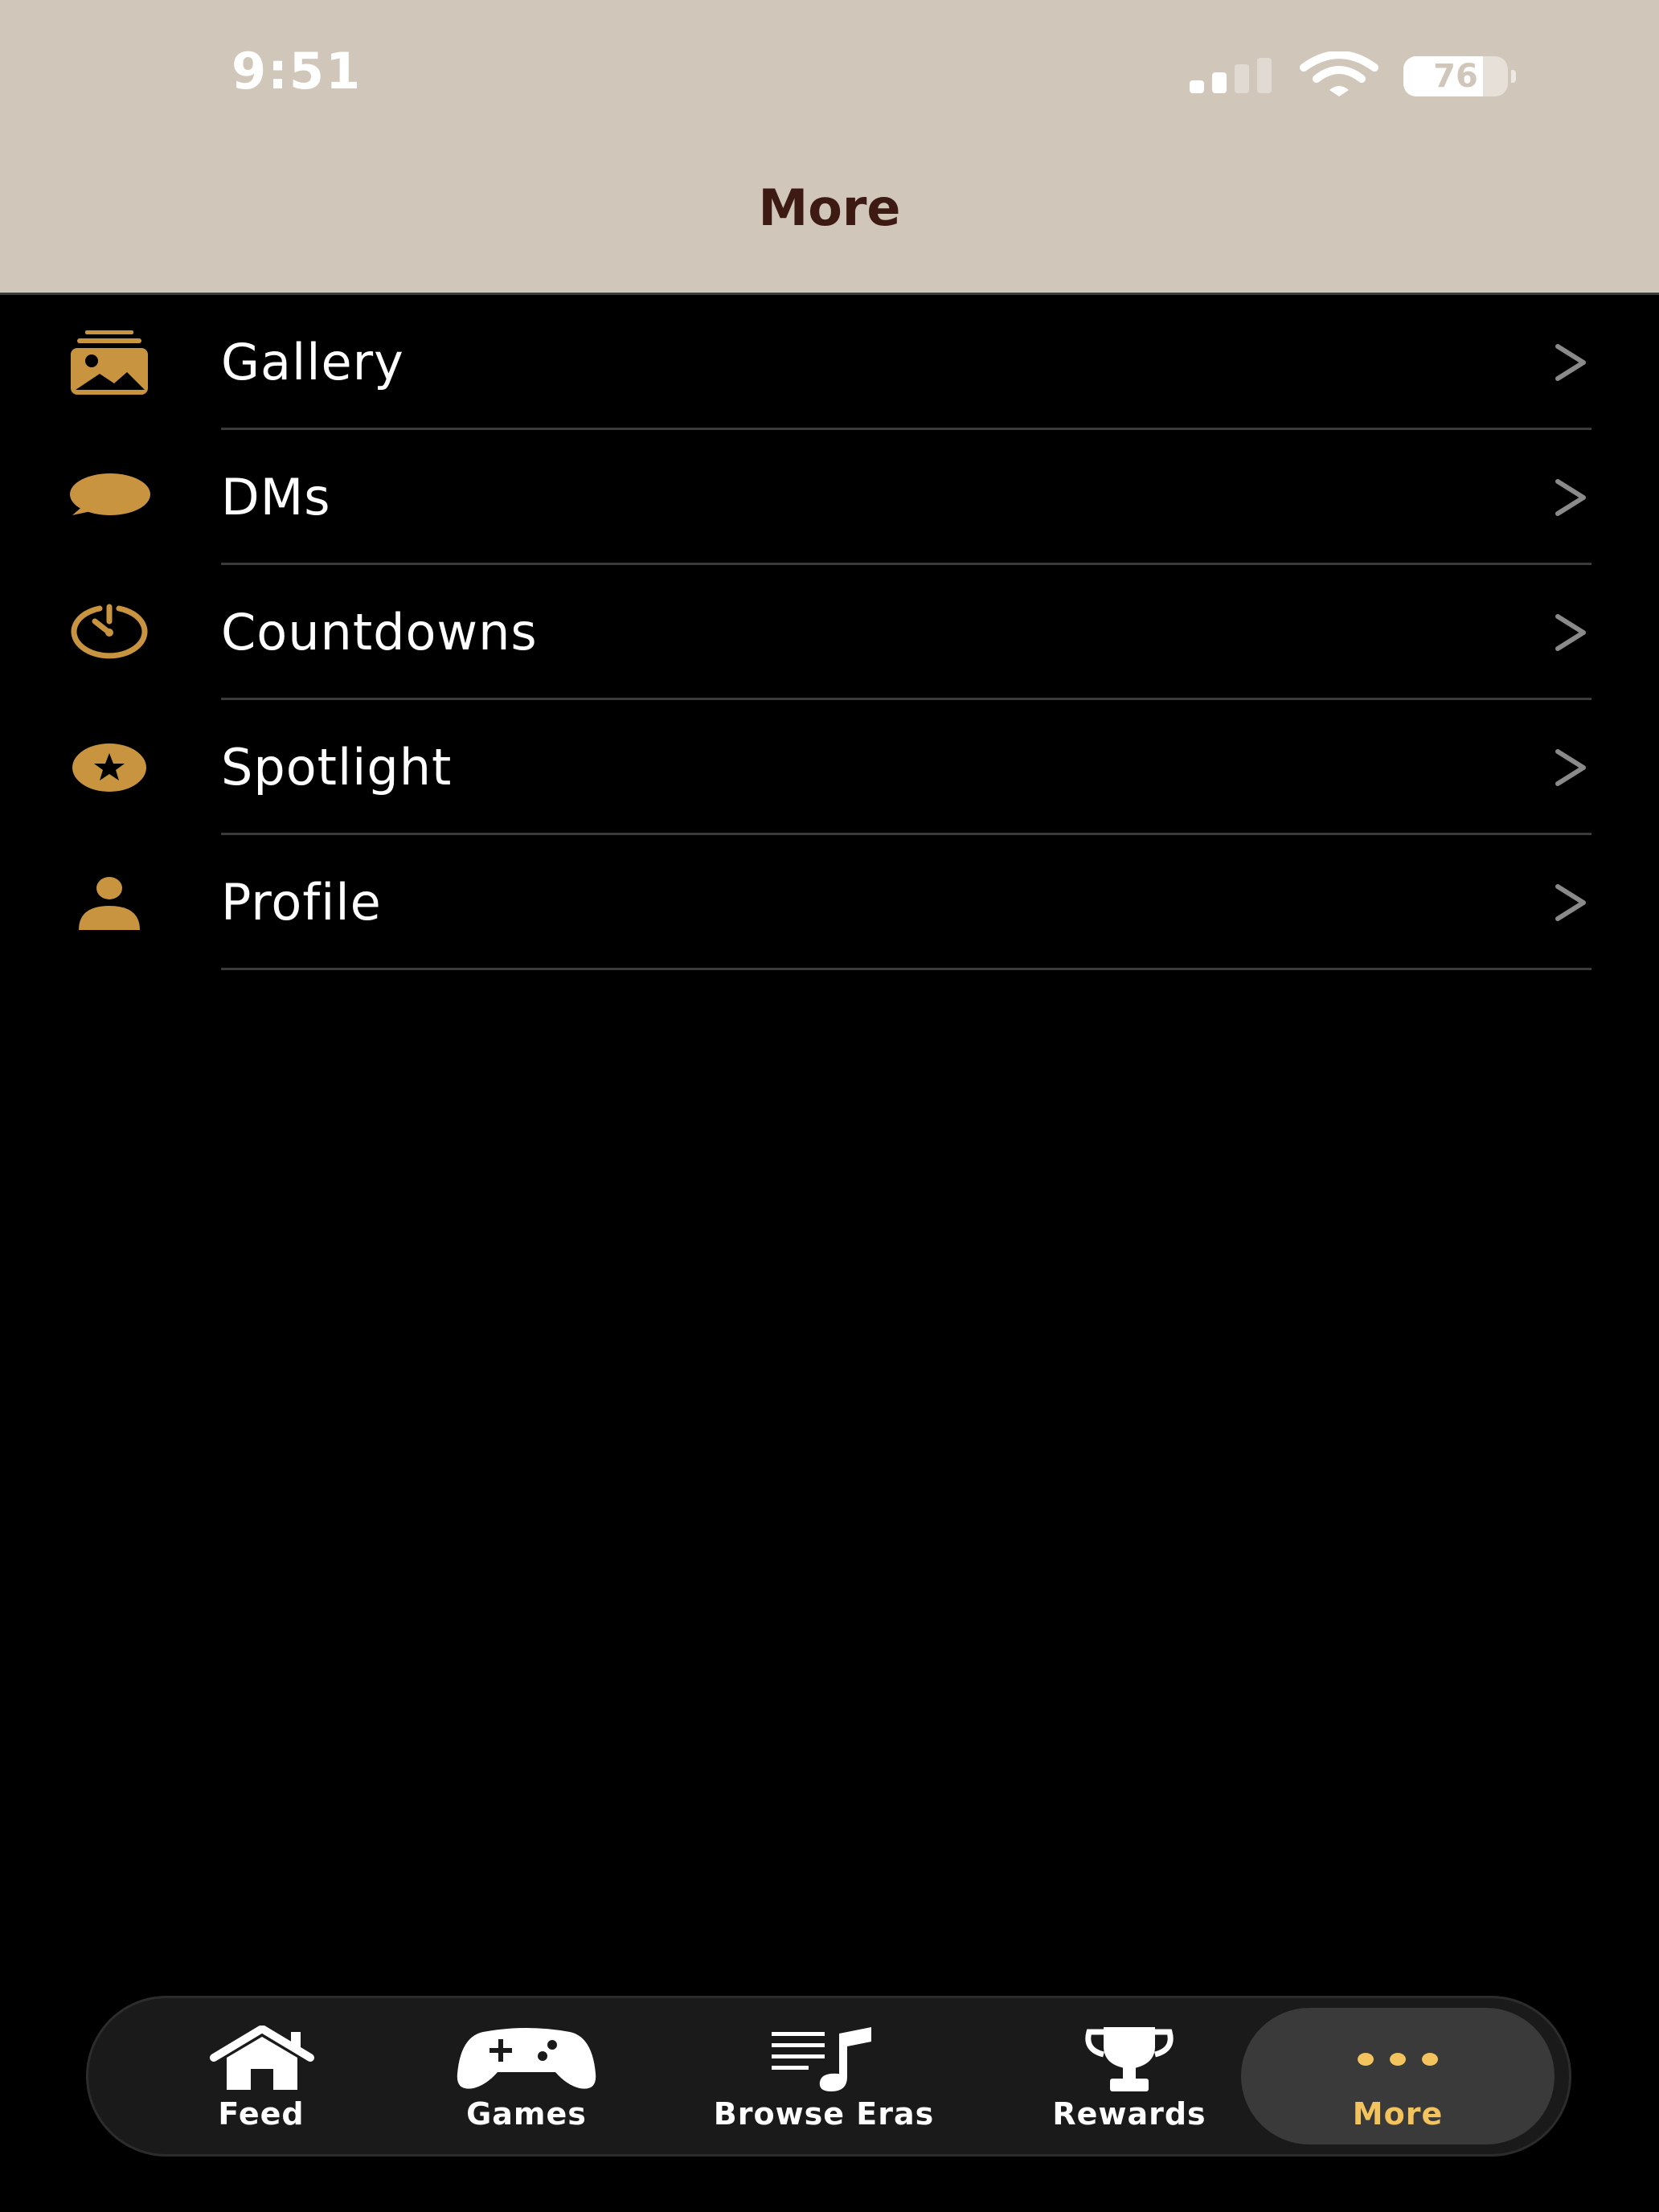 The width and height of the screenshot is (1659, 2212). I want to click on trophy-icon, so click(1129, 2059).